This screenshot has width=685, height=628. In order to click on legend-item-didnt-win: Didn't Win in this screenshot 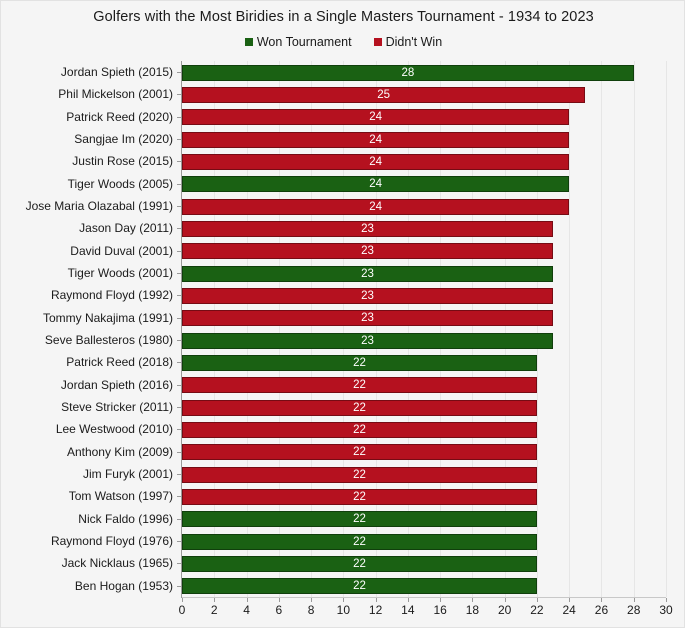, I will do `click(408, 42)`.